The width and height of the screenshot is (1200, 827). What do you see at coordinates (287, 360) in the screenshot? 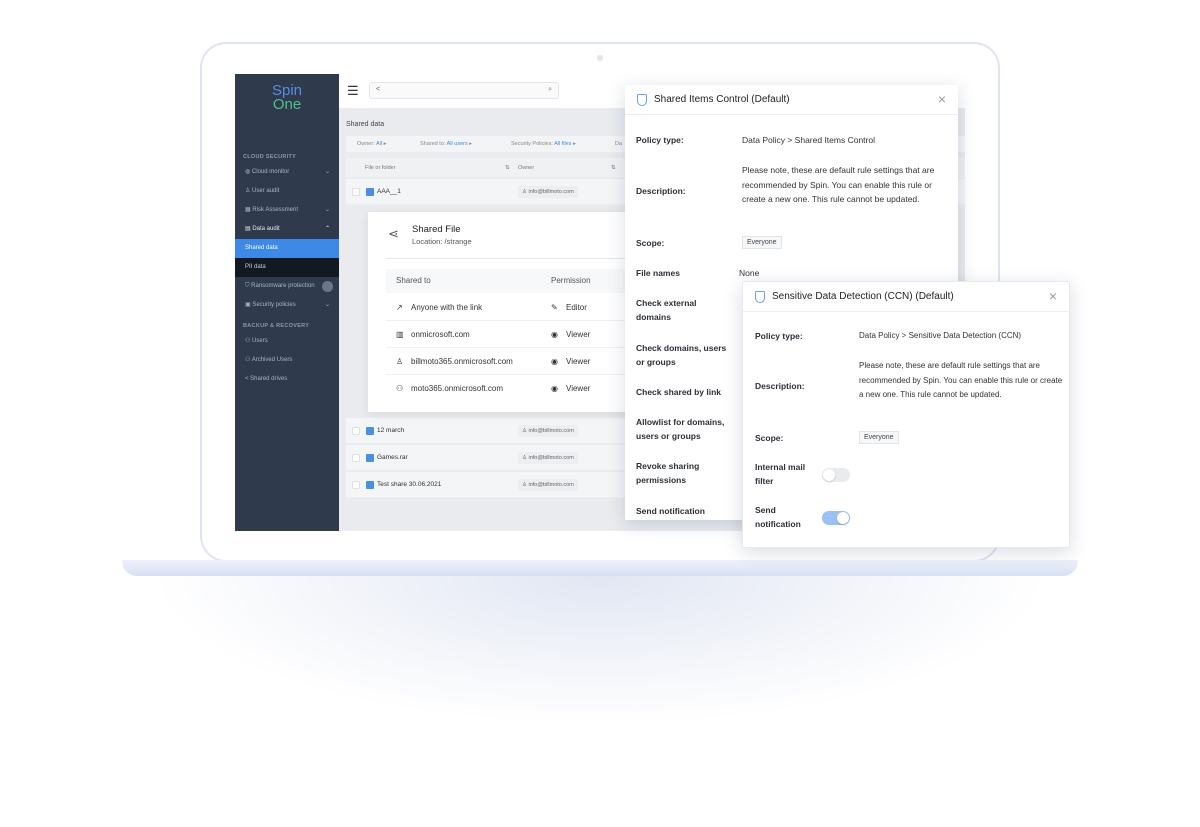
I see `sidebar-item-archived-users: ⚇ Archived Users` at bounding box center [287, 360].